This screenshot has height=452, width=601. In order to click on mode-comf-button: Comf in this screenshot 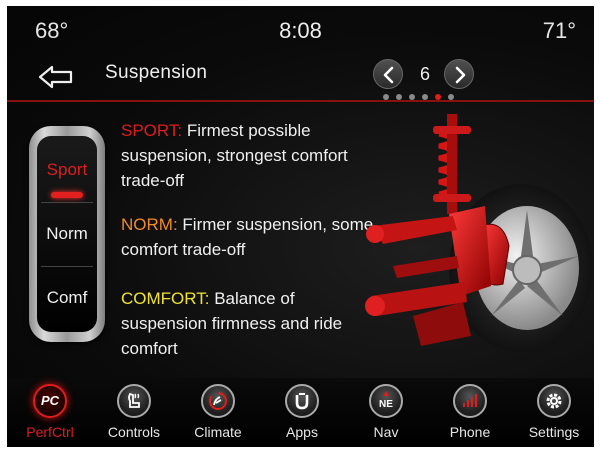, I will do `click(67, 298)`.